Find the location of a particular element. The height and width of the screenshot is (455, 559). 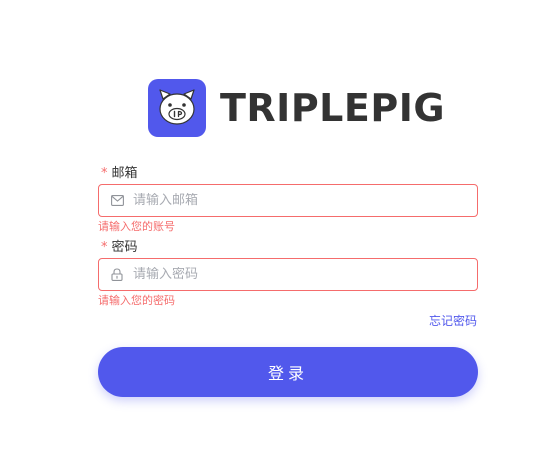

brand-header: TRIPLEPIG is located at coordinates (296, 108).